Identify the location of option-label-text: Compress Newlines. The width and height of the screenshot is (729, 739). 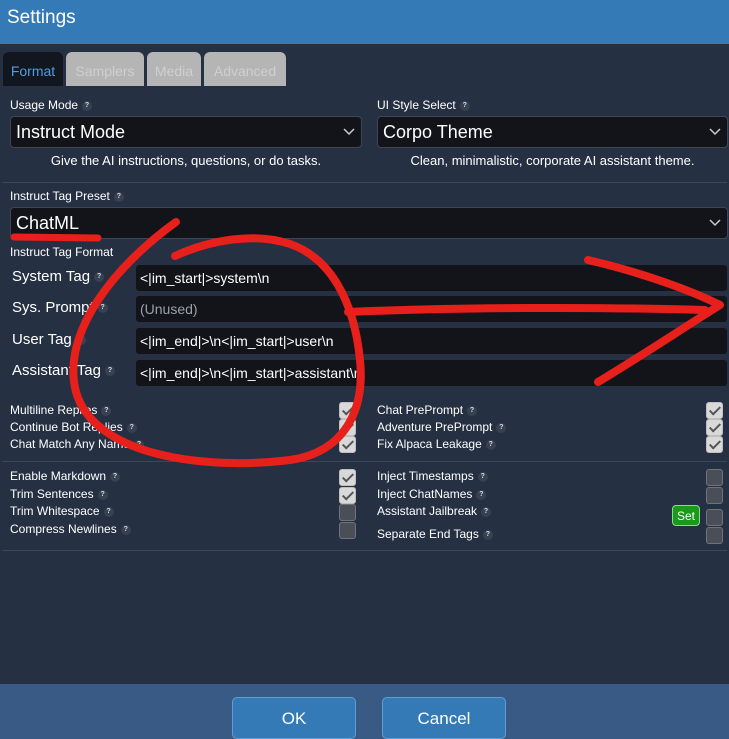
(63, 529).